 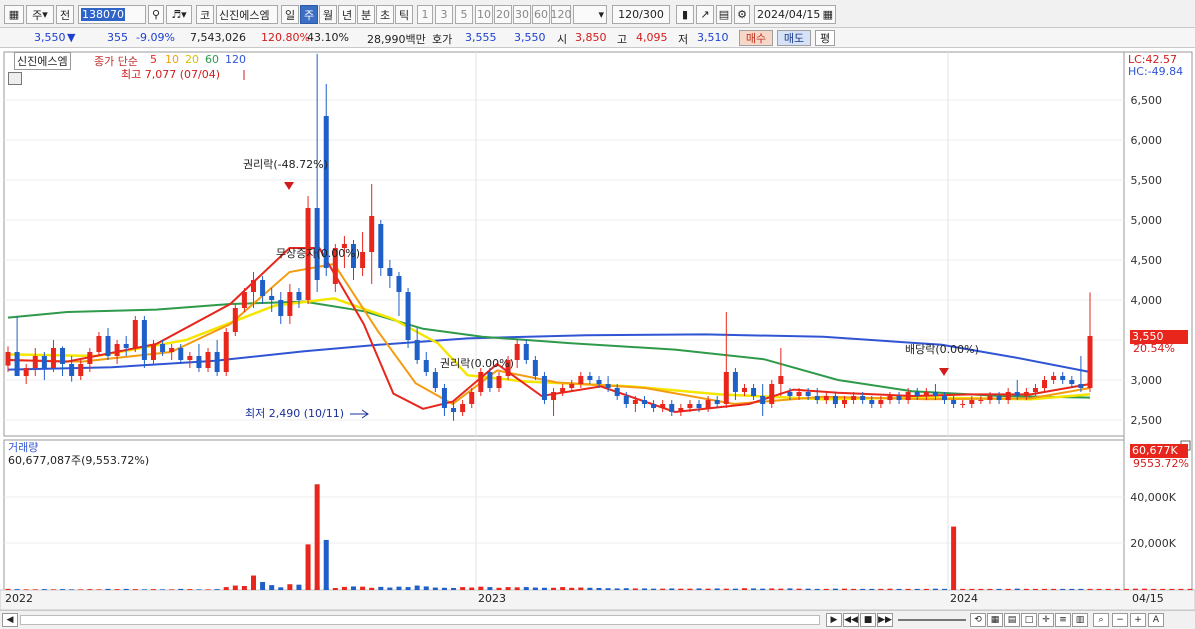 What do you see at coordinates (1080, 620) in the screenshot?
I see `tile-icon: ▥` at bounding box center [1080, 620].